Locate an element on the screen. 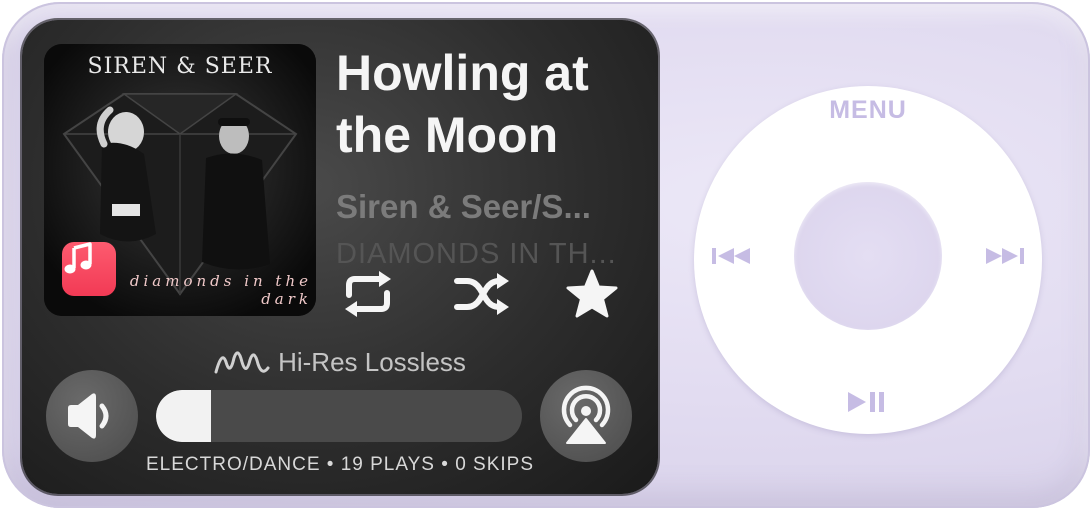 The height and width of the screenshot is (510, 1092). star-icon is located at coordinates (592, 293).